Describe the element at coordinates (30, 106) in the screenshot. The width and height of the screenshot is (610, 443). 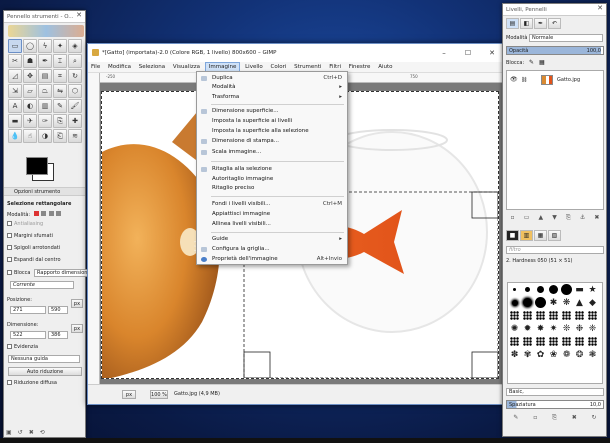
I see `bucket-fill-tool-icon: ◐` at that location.